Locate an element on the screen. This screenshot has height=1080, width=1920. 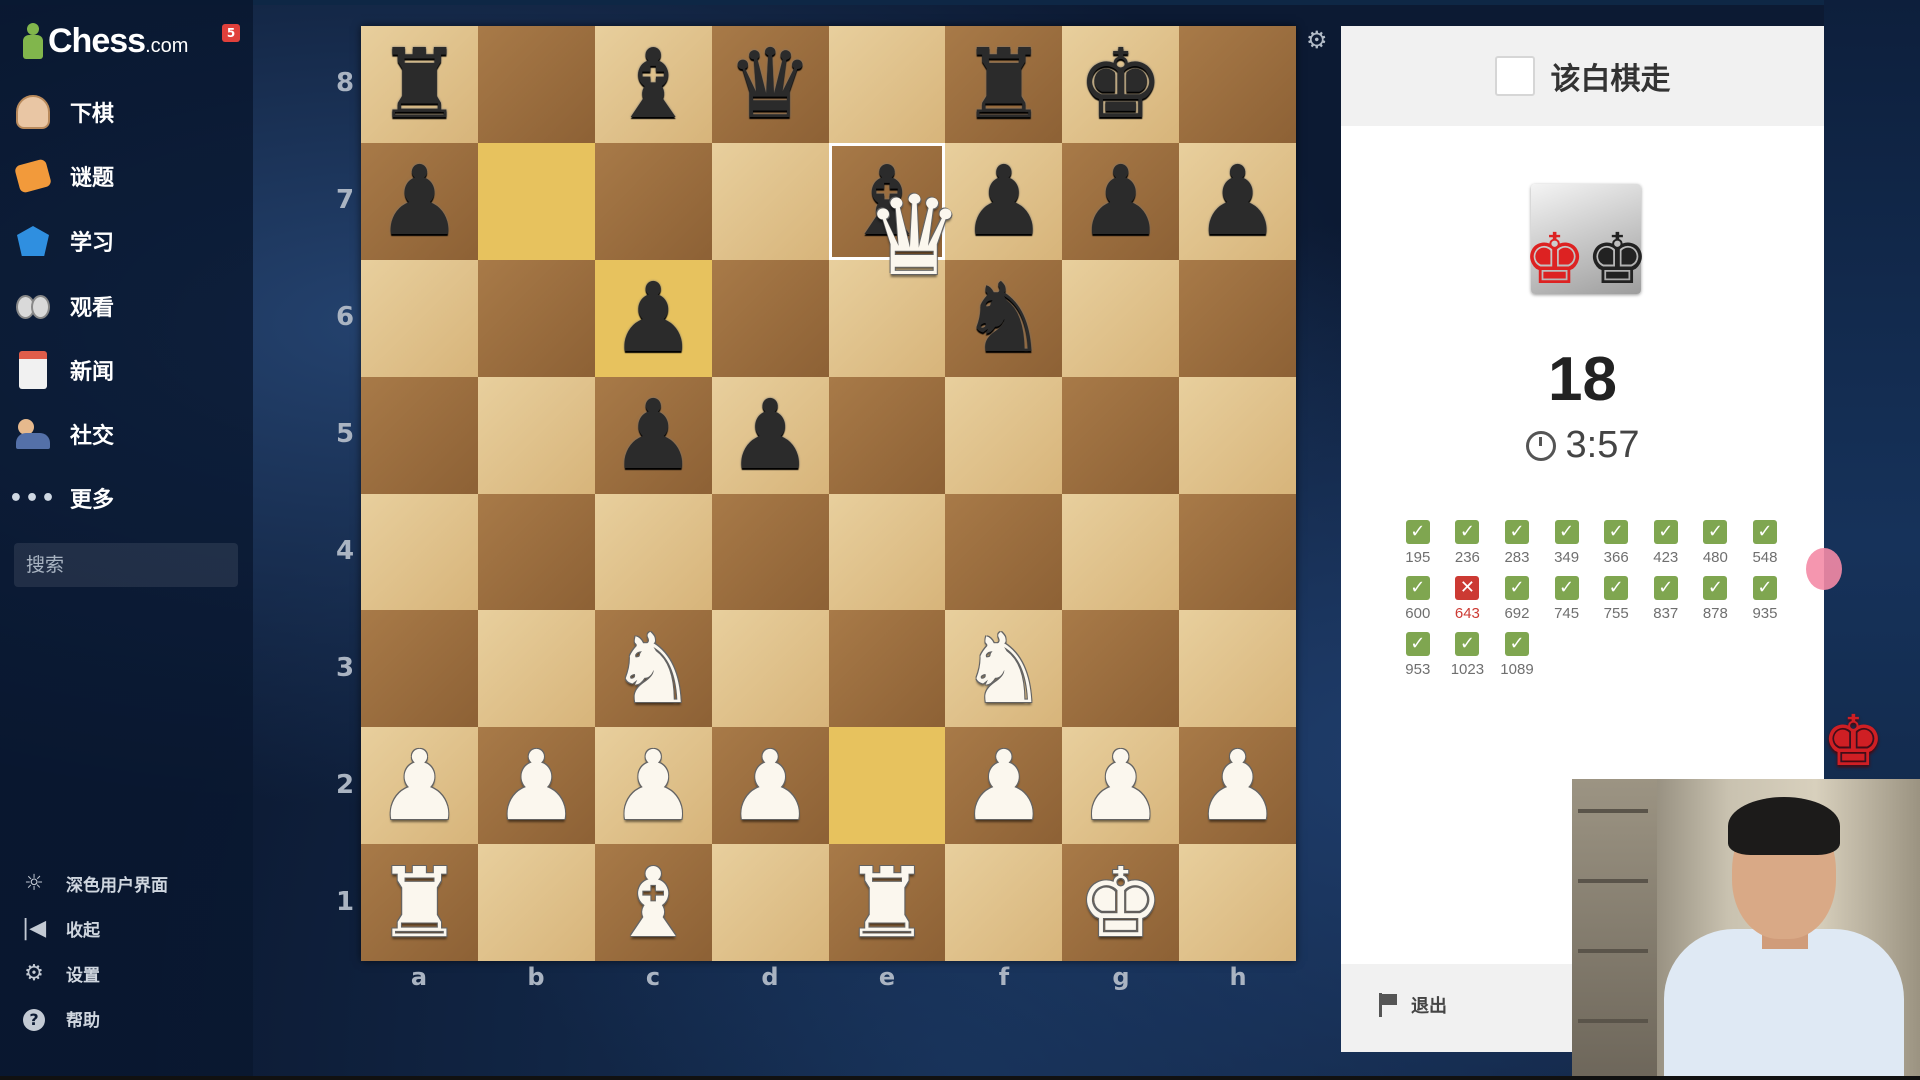
square-c8: ♝ is located at coordinates (653, 84).